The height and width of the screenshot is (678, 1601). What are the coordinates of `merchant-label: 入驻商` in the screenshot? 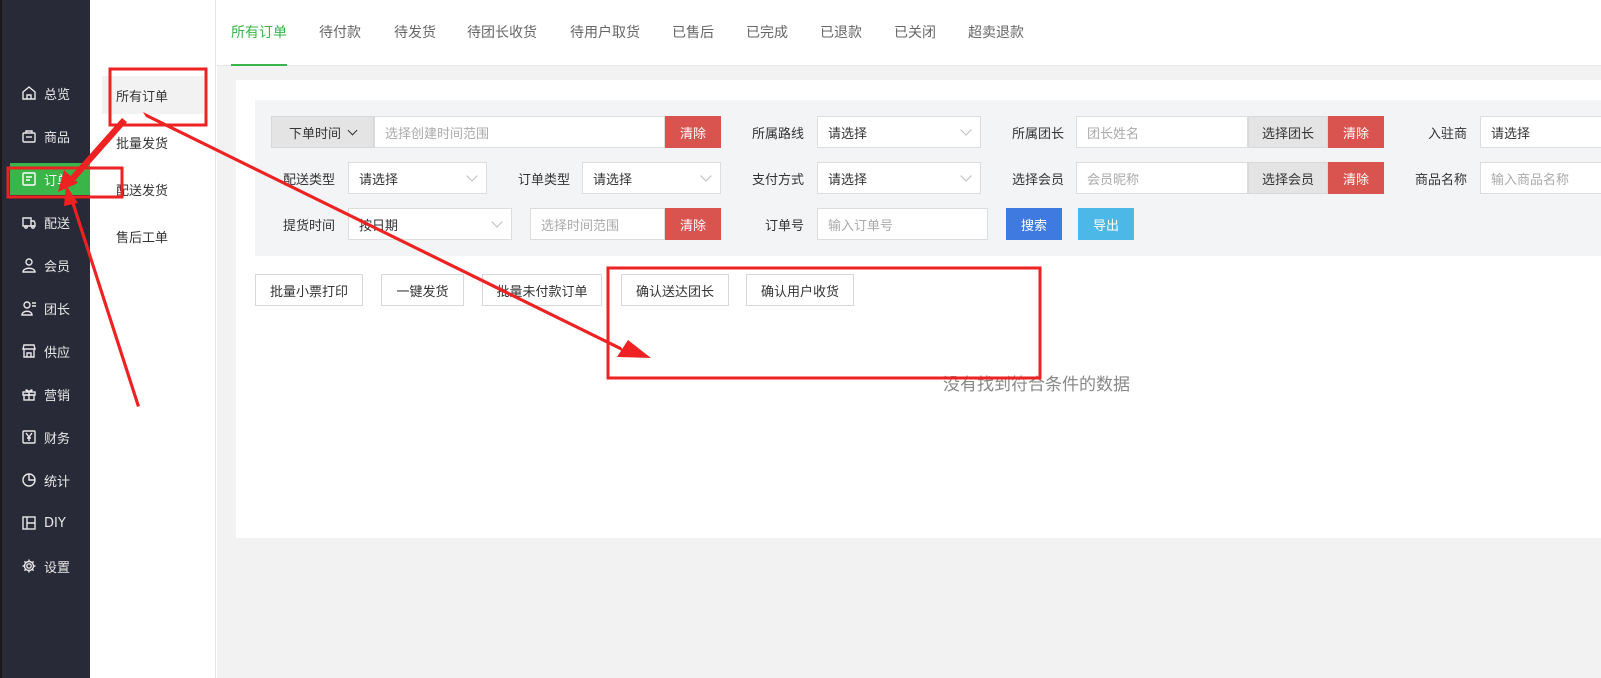 It's located at (1447, 134).